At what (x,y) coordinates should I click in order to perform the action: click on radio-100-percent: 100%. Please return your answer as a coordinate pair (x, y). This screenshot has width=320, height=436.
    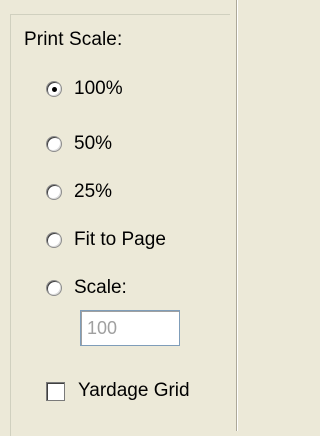
    Looking at the image, I should click on (84, 89).